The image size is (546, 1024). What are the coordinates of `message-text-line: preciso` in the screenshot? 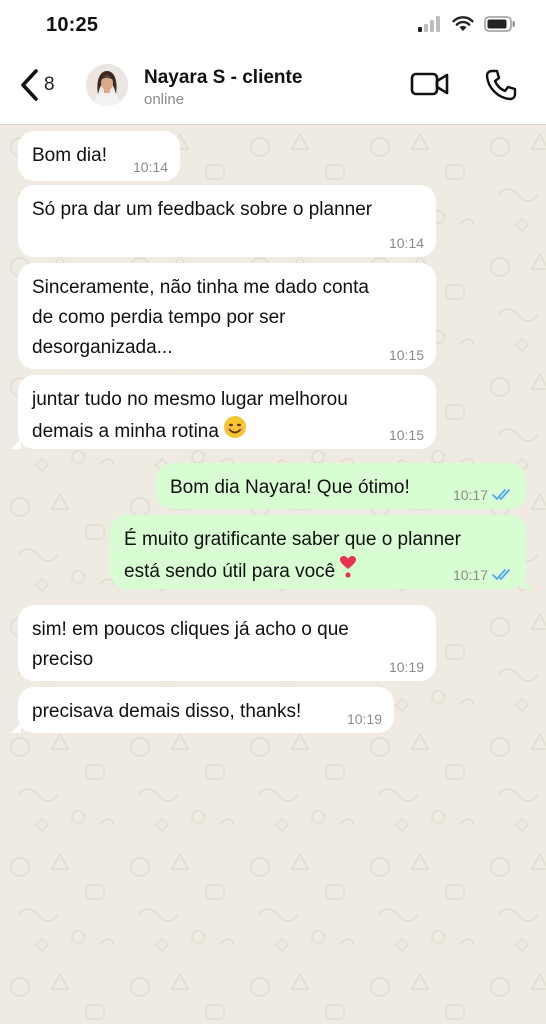 It's located at (63, 659).